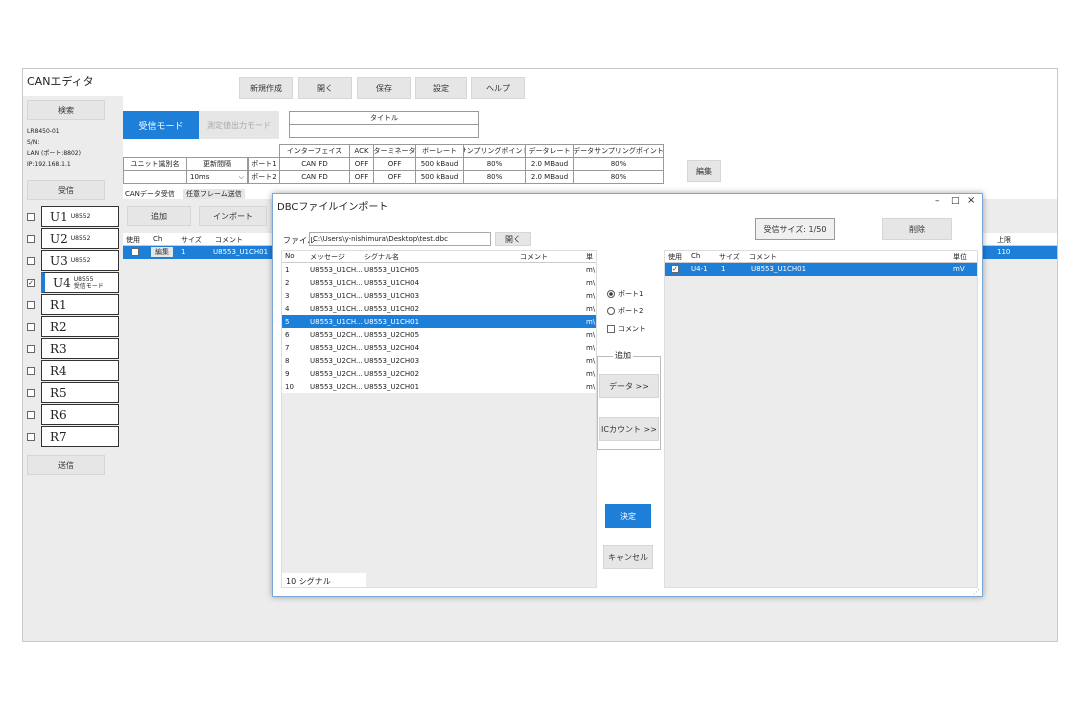 The height and width of the screenshot is (720, 1080). What do you see at coordinates (80, 216) in the screenshot?
I see `unit-button: U1 U8552` at bounding box center [80, 216].